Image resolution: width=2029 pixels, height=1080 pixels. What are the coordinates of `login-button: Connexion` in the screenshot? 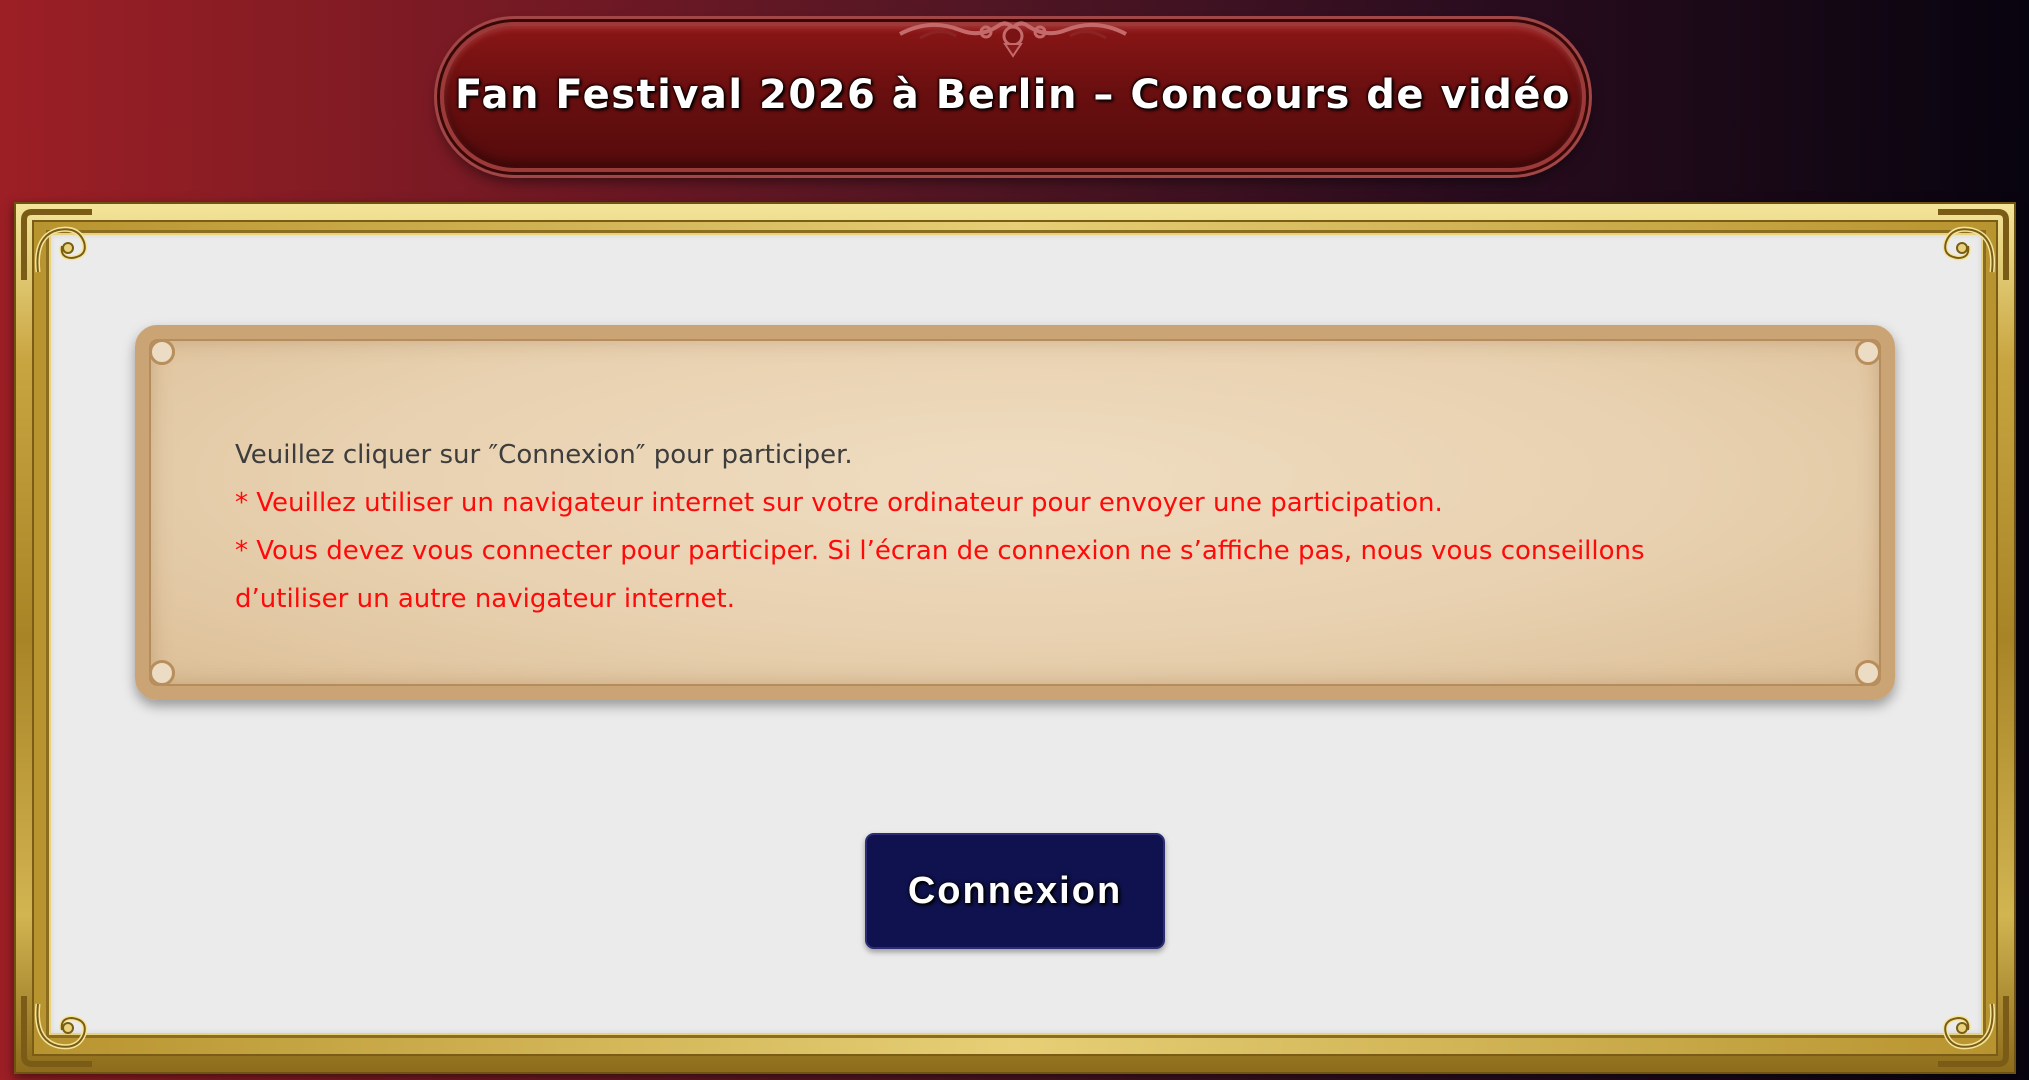 It's located at (1015, 891).